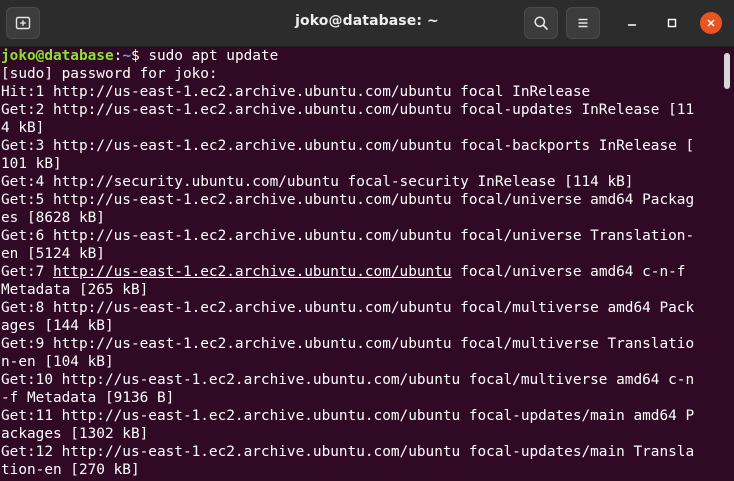  Describe the element at coordinates (209, 56) in the screenshot. I see `command-text: sudo apt update` at that location.